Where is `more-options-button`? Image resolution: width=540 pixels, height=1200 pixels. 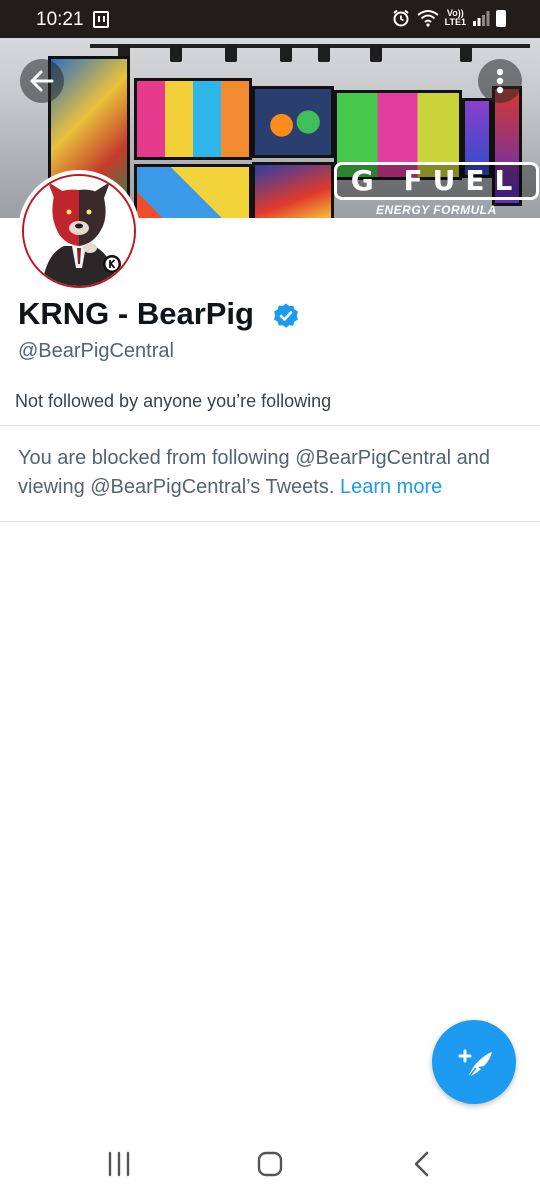 more-options-button is located at coordinates (500, 81).